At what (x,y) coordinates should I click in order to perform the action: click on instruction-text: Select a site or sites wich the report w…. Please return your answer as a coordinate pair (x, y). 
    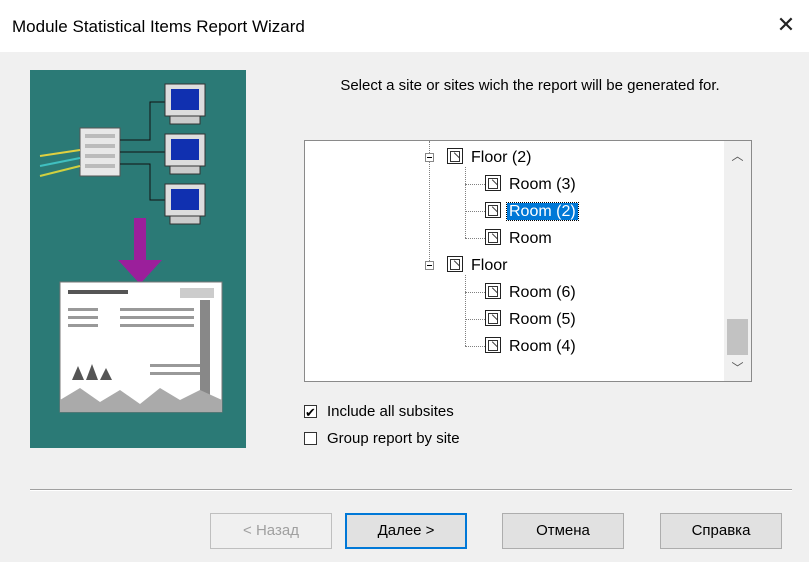
    Looking at the image, I should click on (530, 85).